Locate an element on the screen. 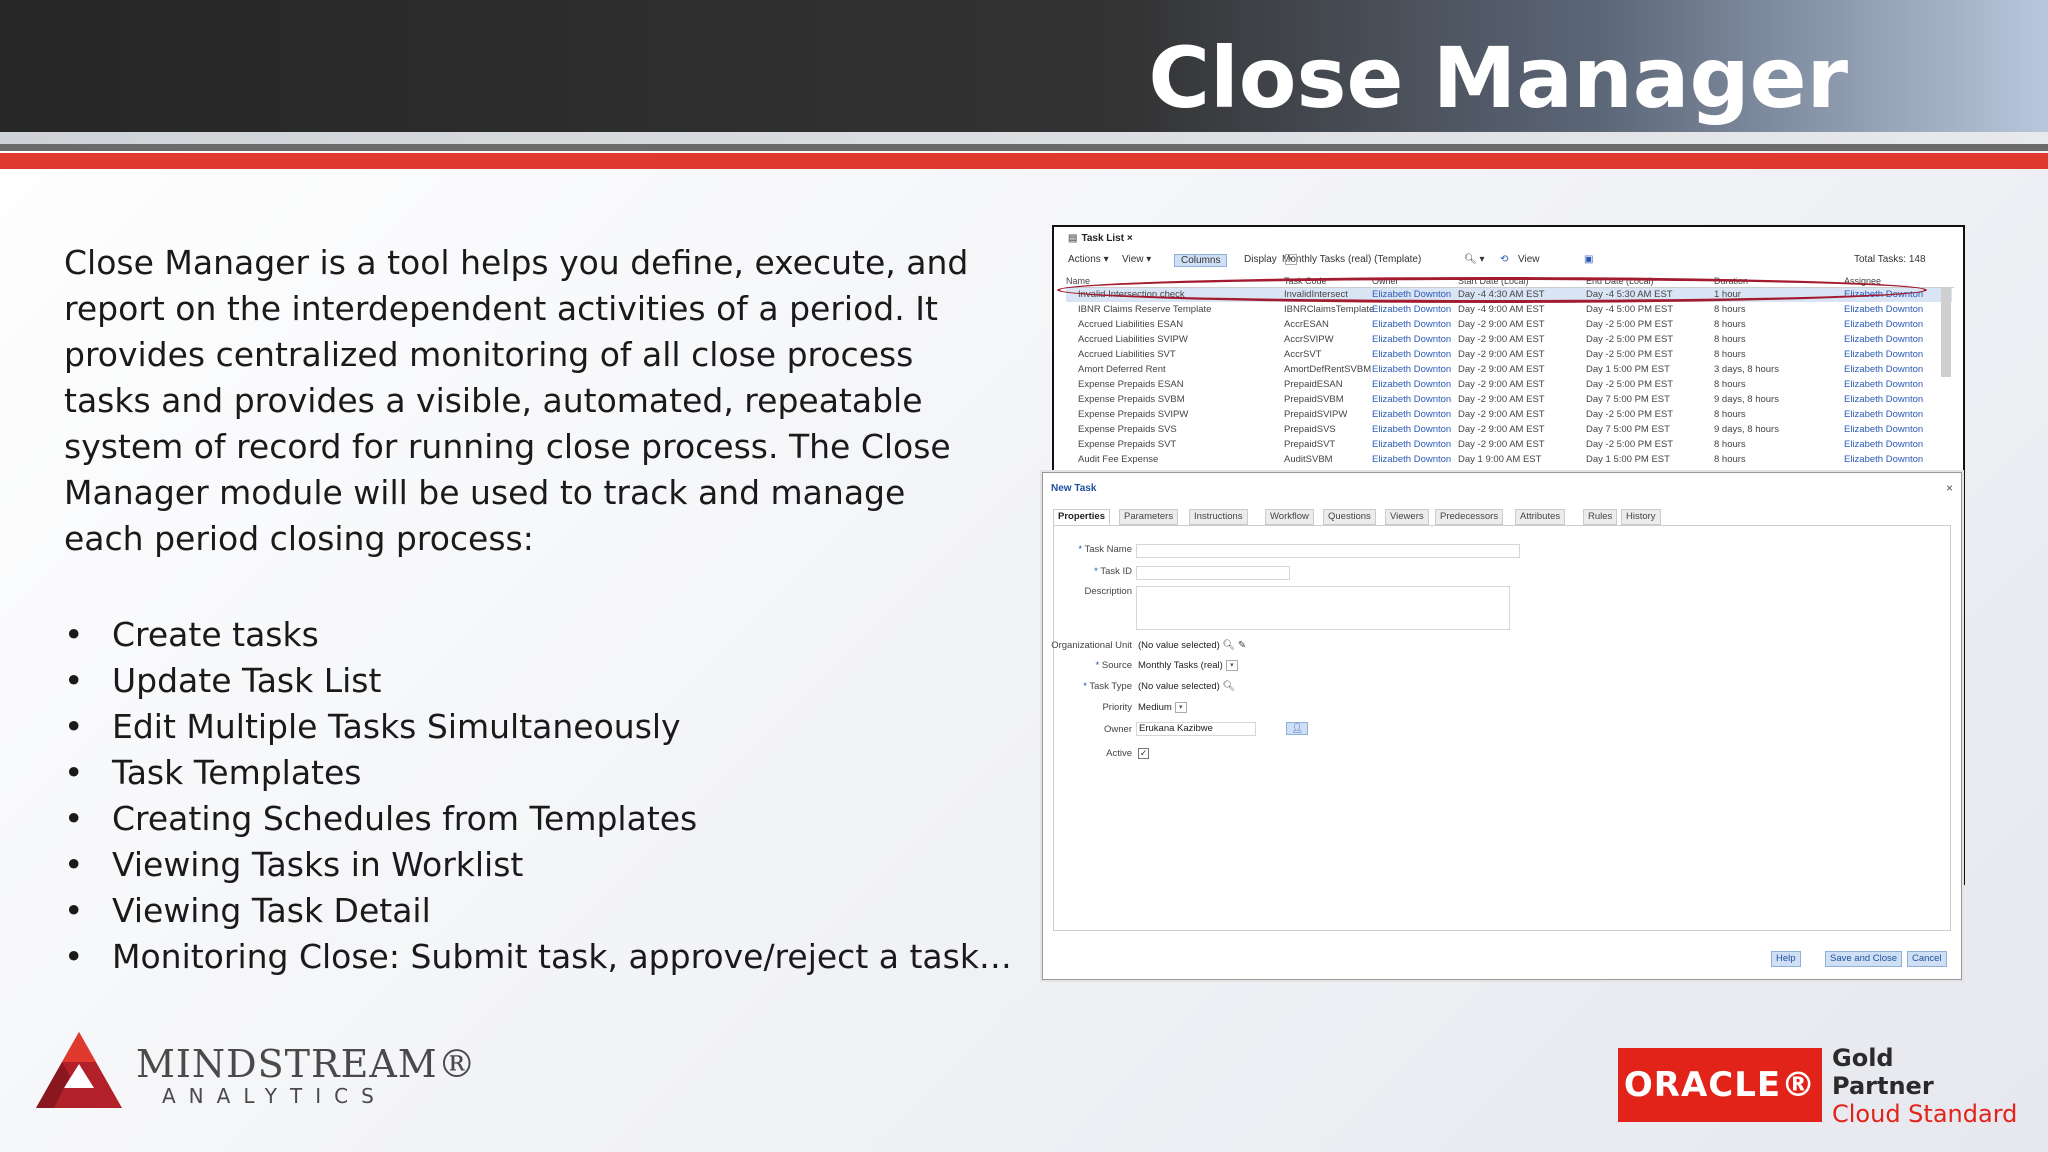  task-type-label: * Task Type is located at coordinates (1107, 686).